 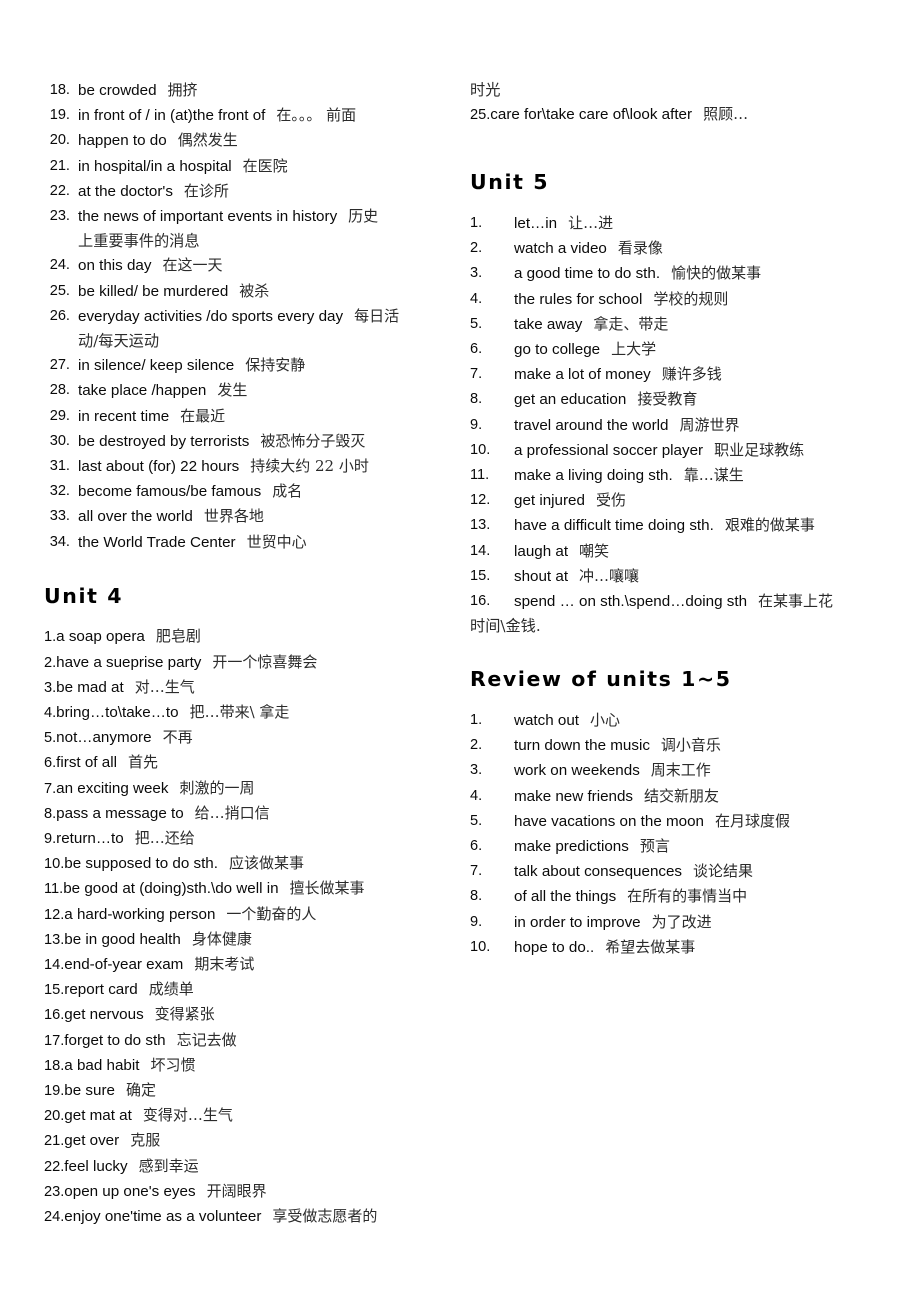 I want to click on list-item: 24. on this day 在这一天, so click(x=244, y=265).